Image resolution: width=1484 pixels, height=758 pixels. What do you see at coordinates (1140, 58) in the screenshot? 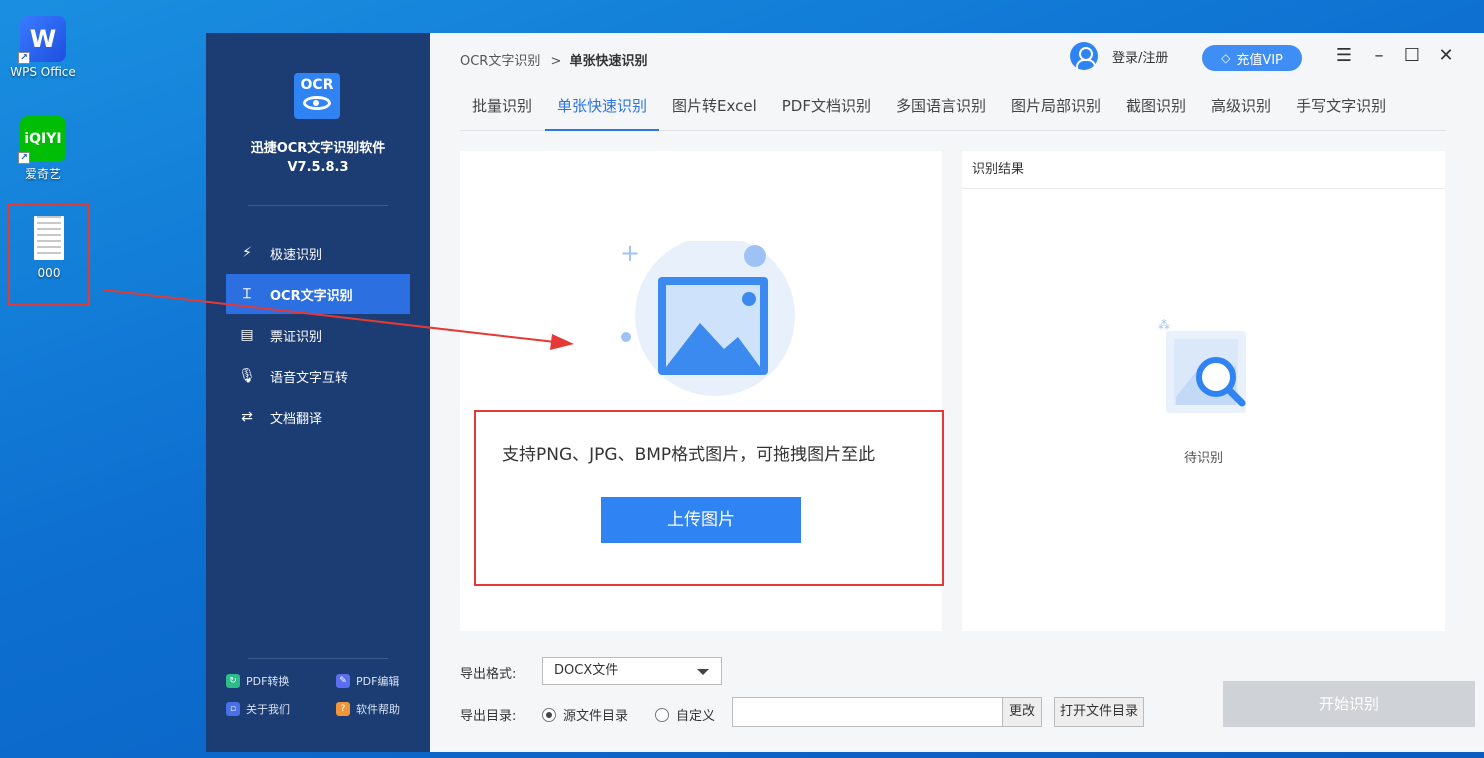
I see `login-label: 登录/注册` at bounding box center [1140, 58].